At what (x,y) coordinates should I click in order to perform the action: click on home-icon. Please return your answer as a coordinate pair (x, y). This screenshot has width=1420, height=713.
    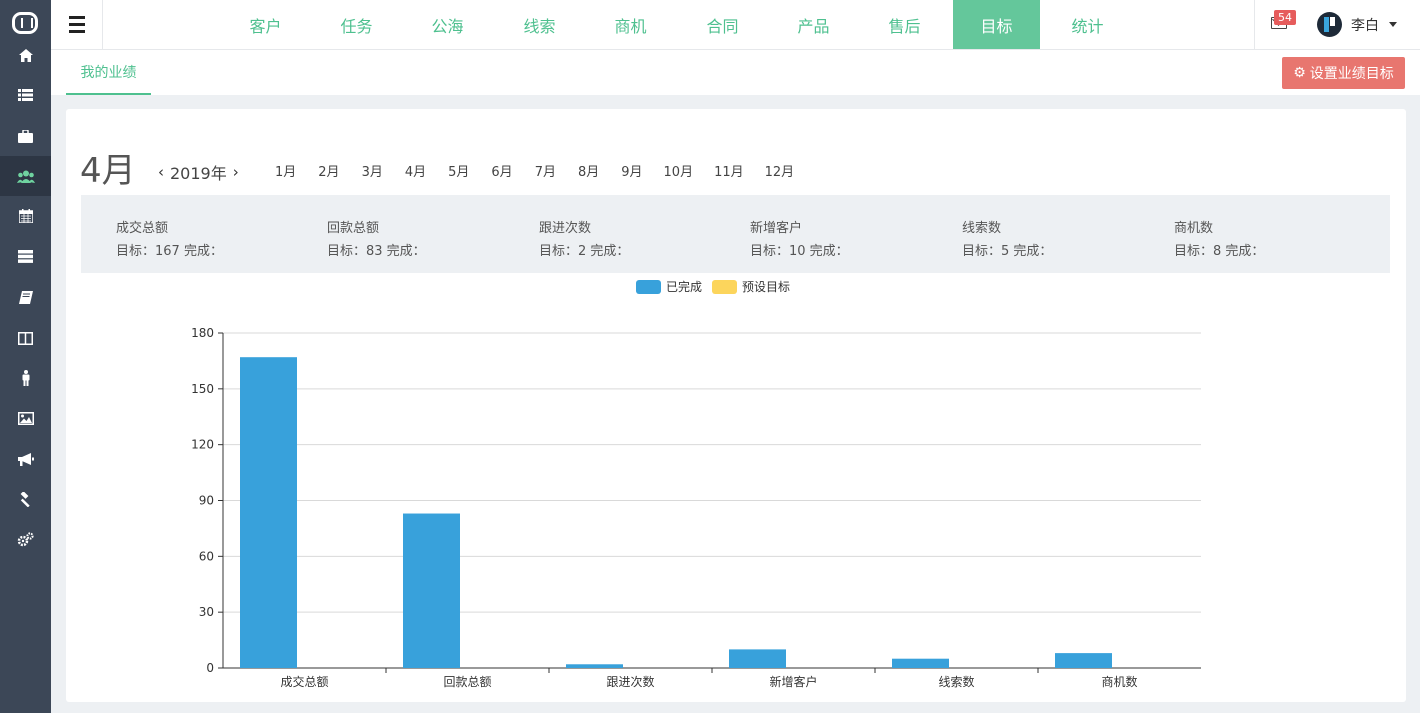
    Looking at the image, I should click on (25, 55).